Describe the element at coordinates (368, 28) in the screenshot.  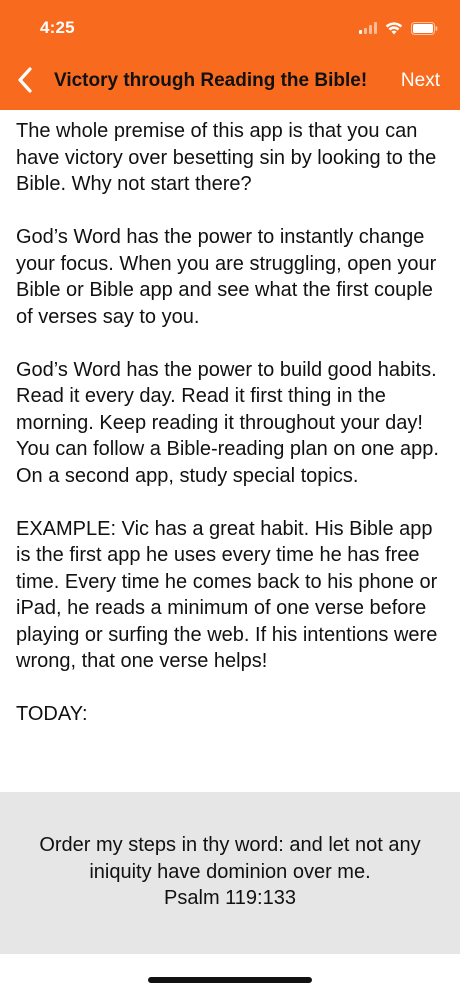
I see `signal-icon` at that location.